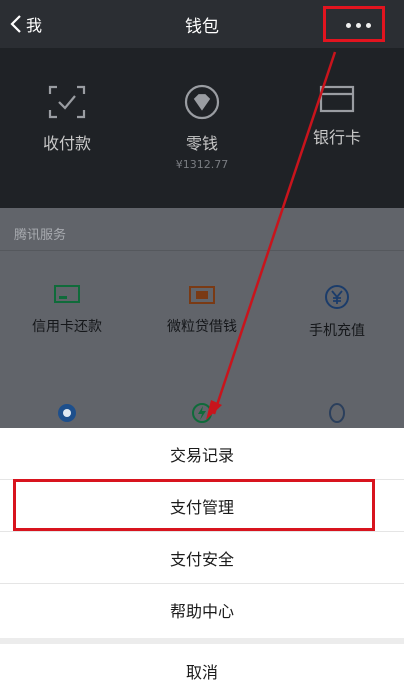 This screenshot has height=698, width=404. I want to click on credit-card-icon, so click(67, 294).